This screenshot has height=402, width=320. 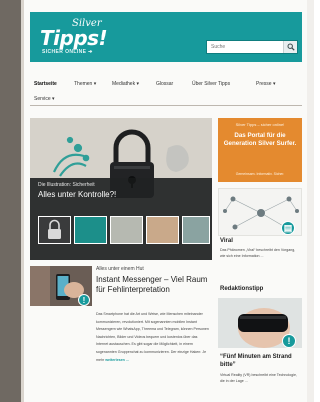 I want to click on nav-item-startseite: Startseite, so click(x=45, y=84).